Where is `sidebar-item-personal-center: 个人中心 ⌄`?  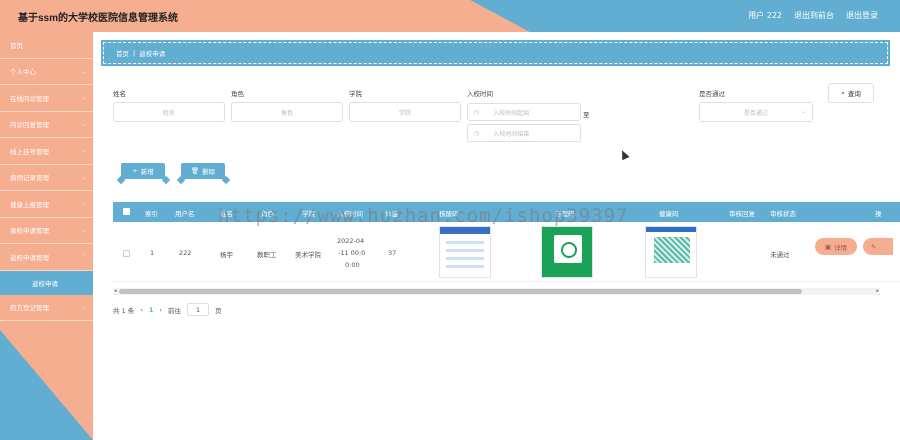 sidebar-item-personal-center: 个人中心 ⌄ is located at coordinates (46, 72).